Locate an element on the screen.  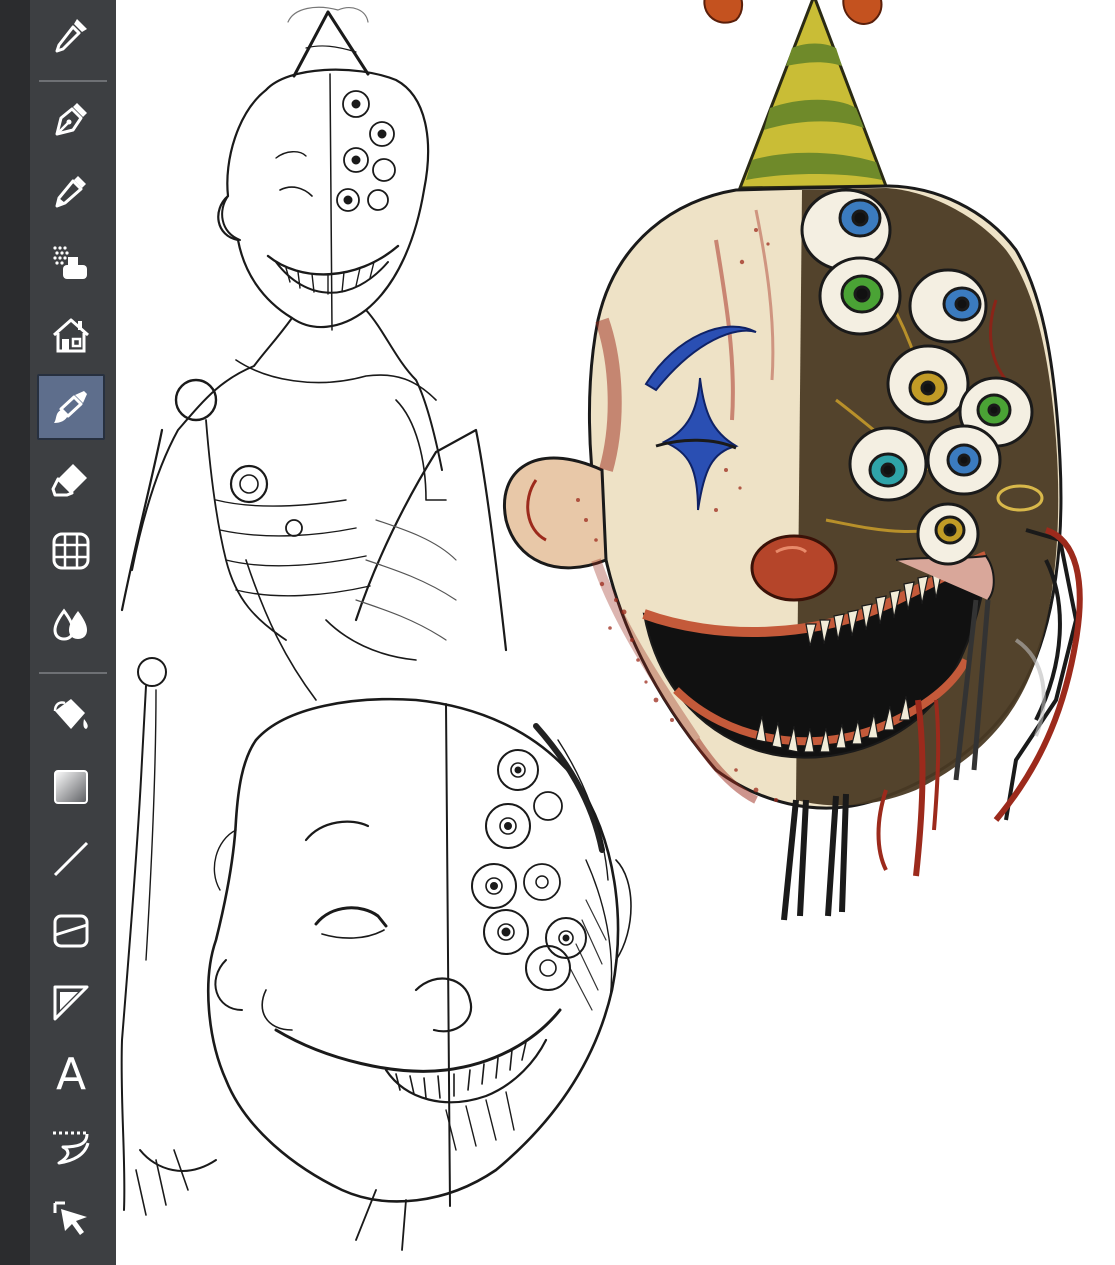
pencil-icon is located at coordinates (70, 192).